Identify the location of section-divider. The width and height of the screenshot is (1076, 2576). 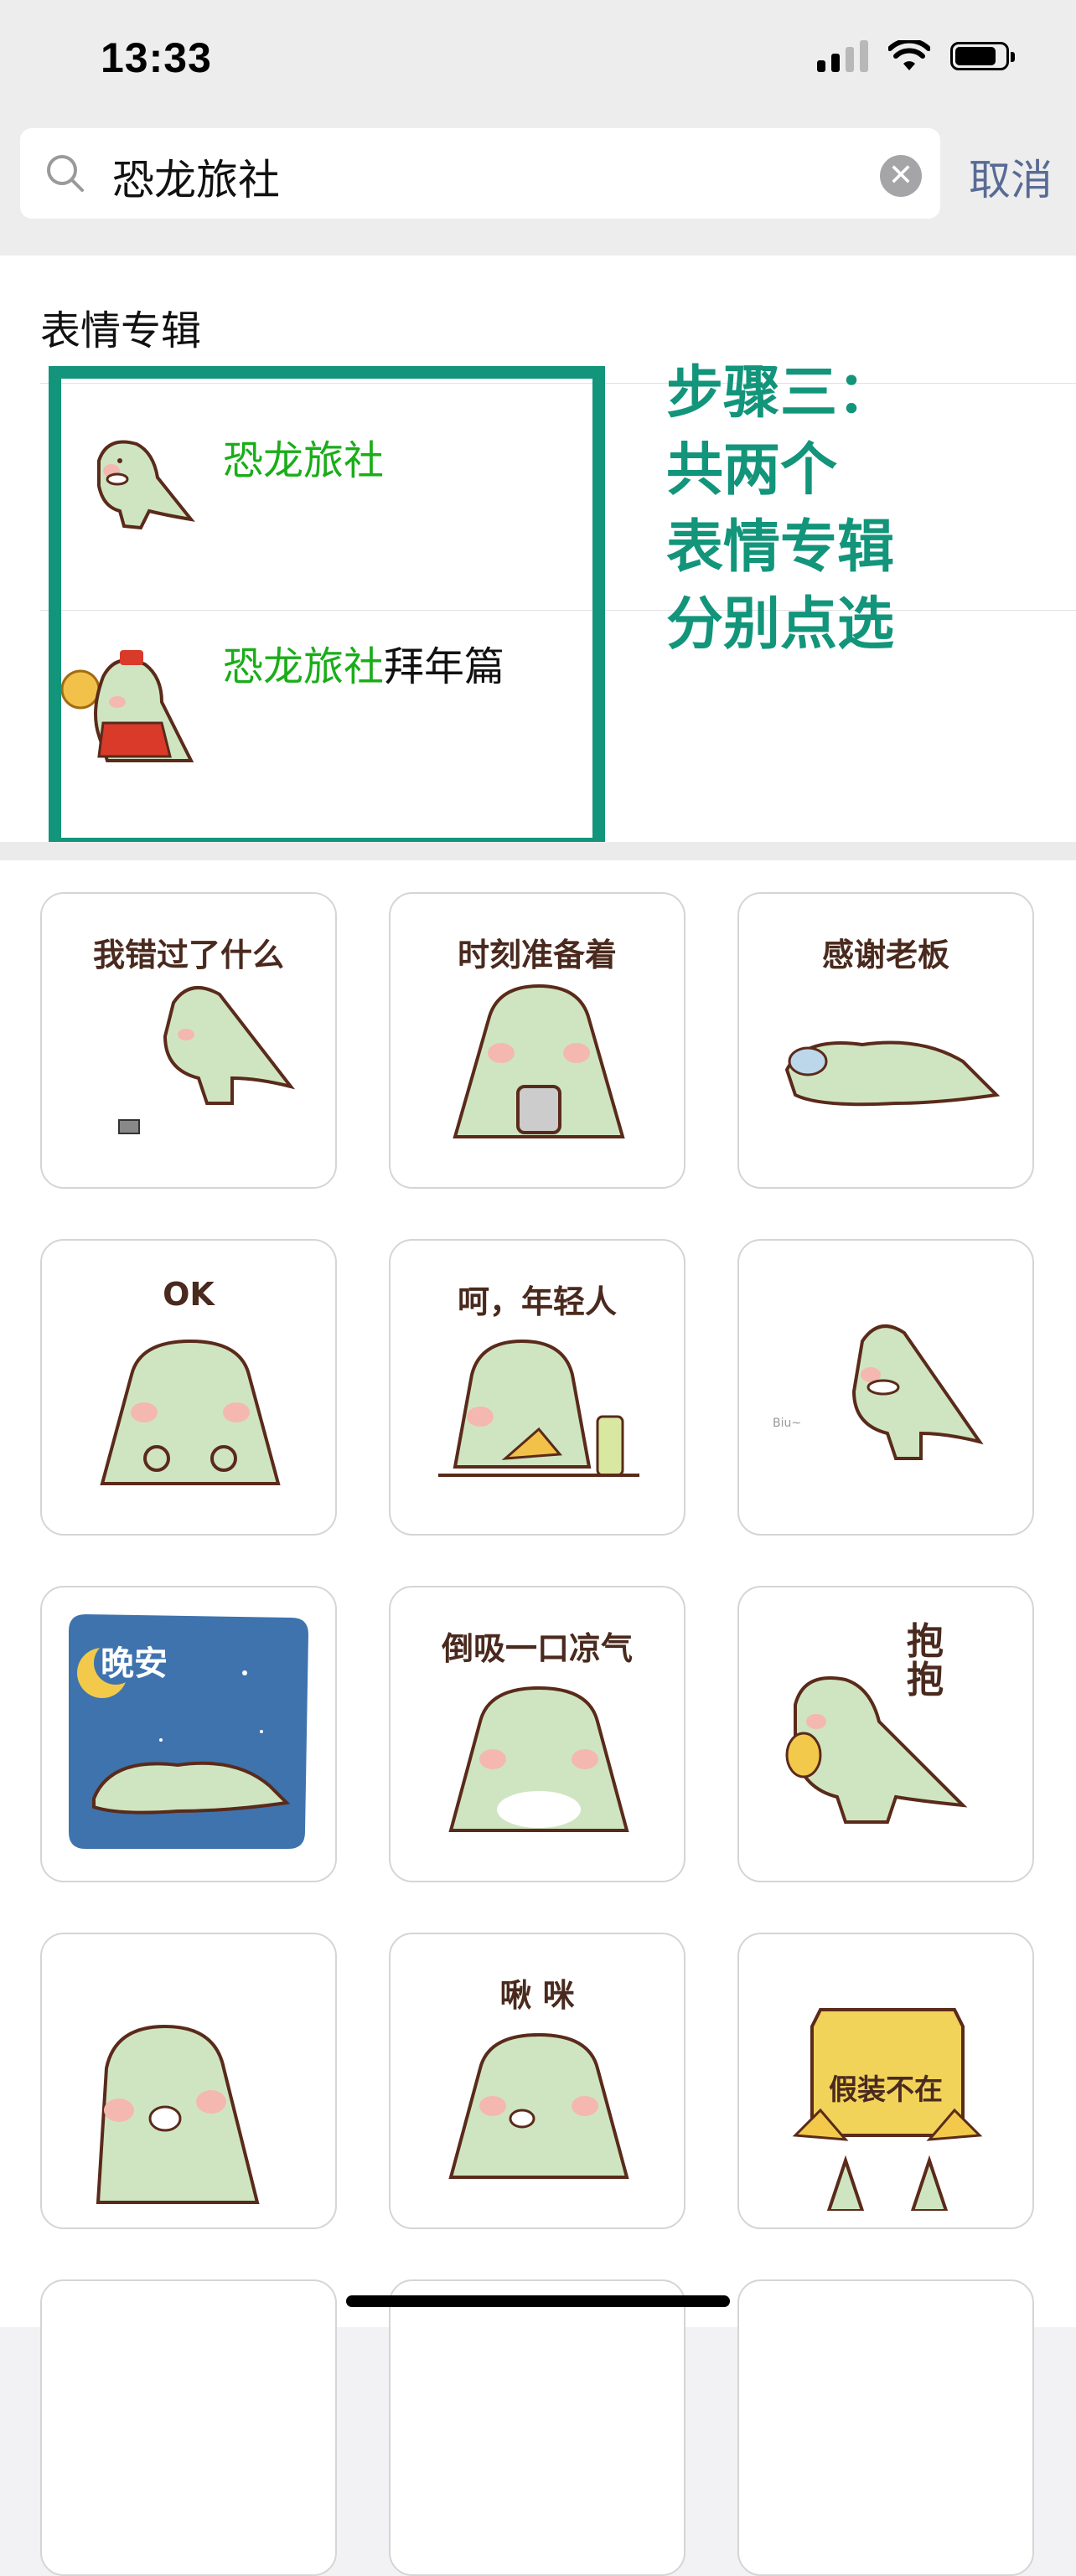
(538, 851).